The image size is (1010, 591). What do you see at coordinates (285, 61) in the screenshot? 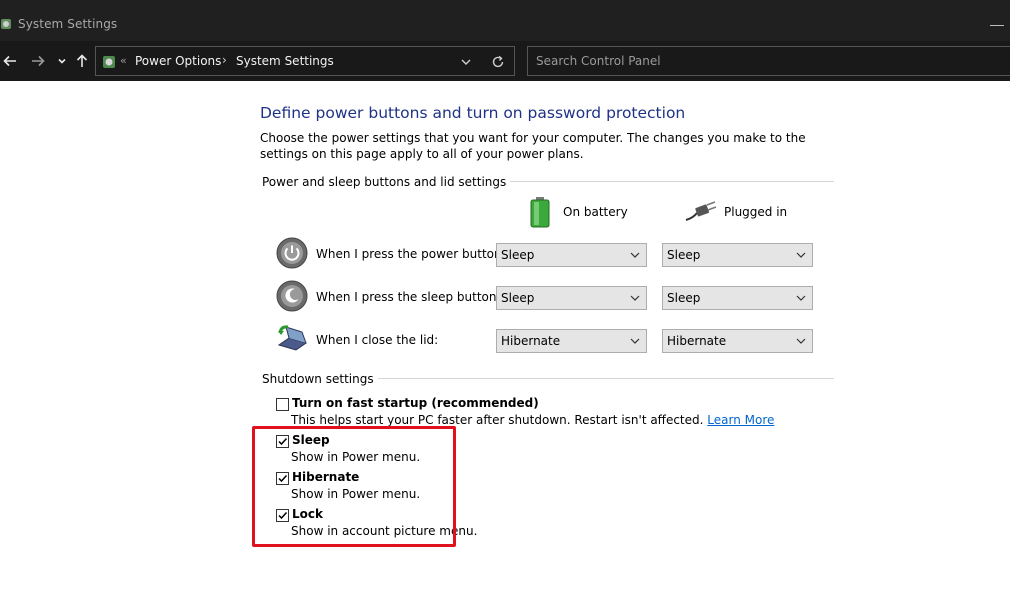
I see `breadcrumb-system-settings: System Settings` at bounding box center [285, 61].